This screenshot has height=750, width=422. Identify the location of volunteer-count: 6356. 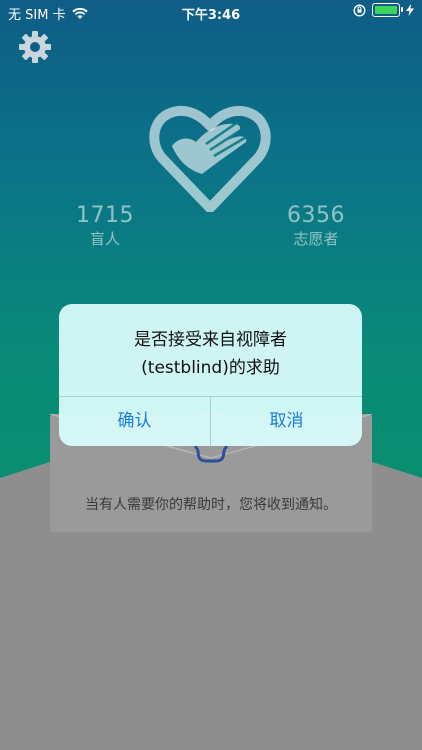
(316, 215).